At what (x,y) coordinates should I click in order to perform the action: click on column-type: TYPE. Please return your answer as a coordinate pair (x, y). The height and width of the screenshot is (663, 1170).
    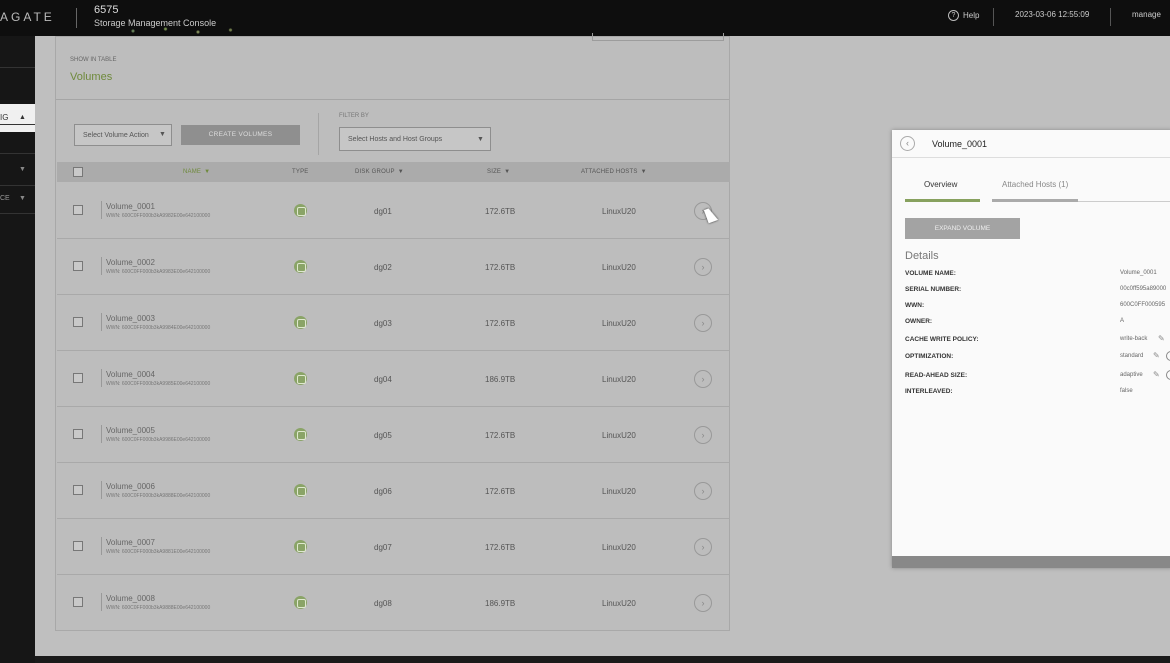
    Looking at the image, I should click on (300, 172).